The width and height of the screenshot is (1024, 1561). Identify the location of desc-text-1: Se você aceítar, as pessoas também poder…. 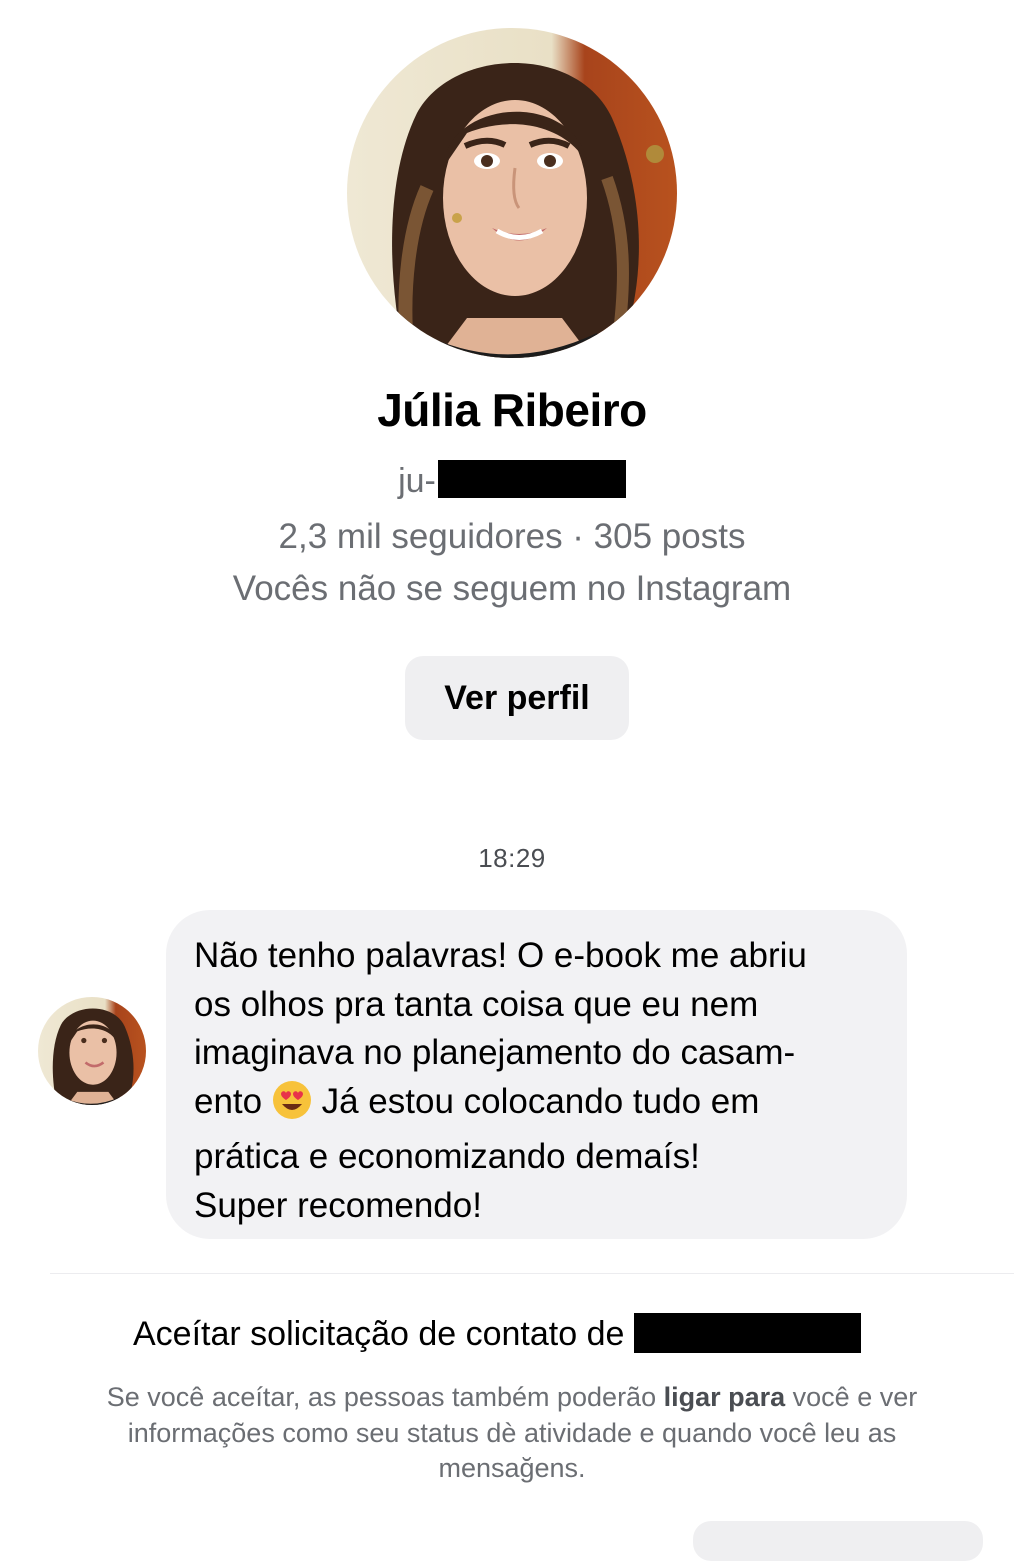
(385, 1397).